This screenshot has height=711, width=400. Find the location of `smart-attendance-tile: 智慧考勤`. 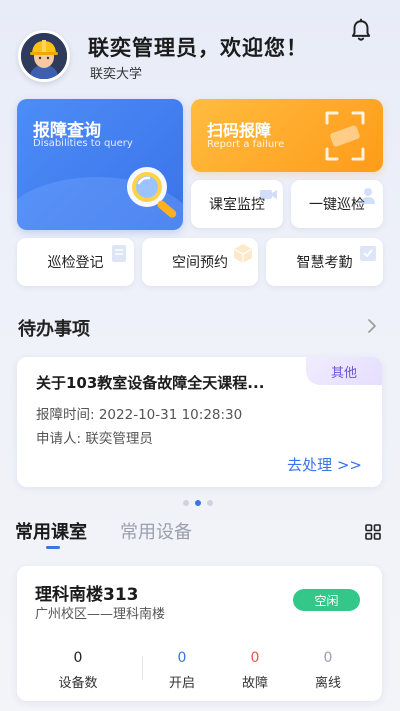

smart-attendance-tile: 智慧考勤 is located at coordinates (324, 262).